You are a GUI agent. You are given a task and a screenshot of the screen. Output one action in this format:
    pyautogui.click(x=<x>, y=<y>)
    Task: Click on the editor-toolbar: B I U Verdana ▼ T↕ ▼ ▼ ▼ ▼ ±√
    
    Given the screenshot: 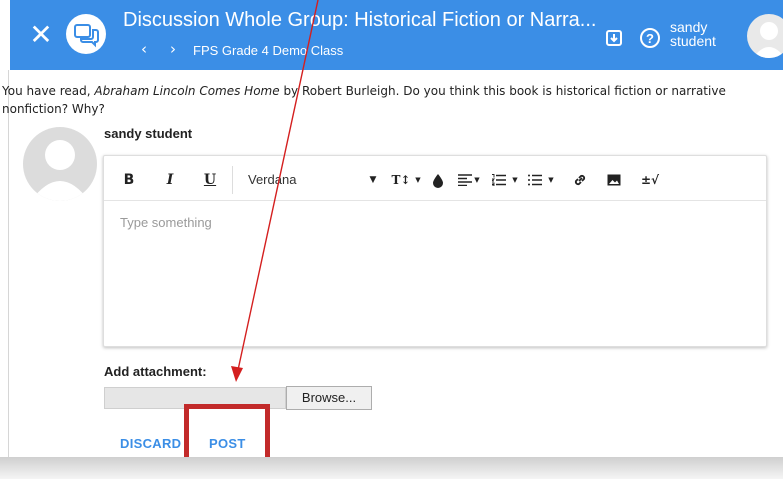 What is the action you would take?
    pyautogui.click(x=435, y=180)
    